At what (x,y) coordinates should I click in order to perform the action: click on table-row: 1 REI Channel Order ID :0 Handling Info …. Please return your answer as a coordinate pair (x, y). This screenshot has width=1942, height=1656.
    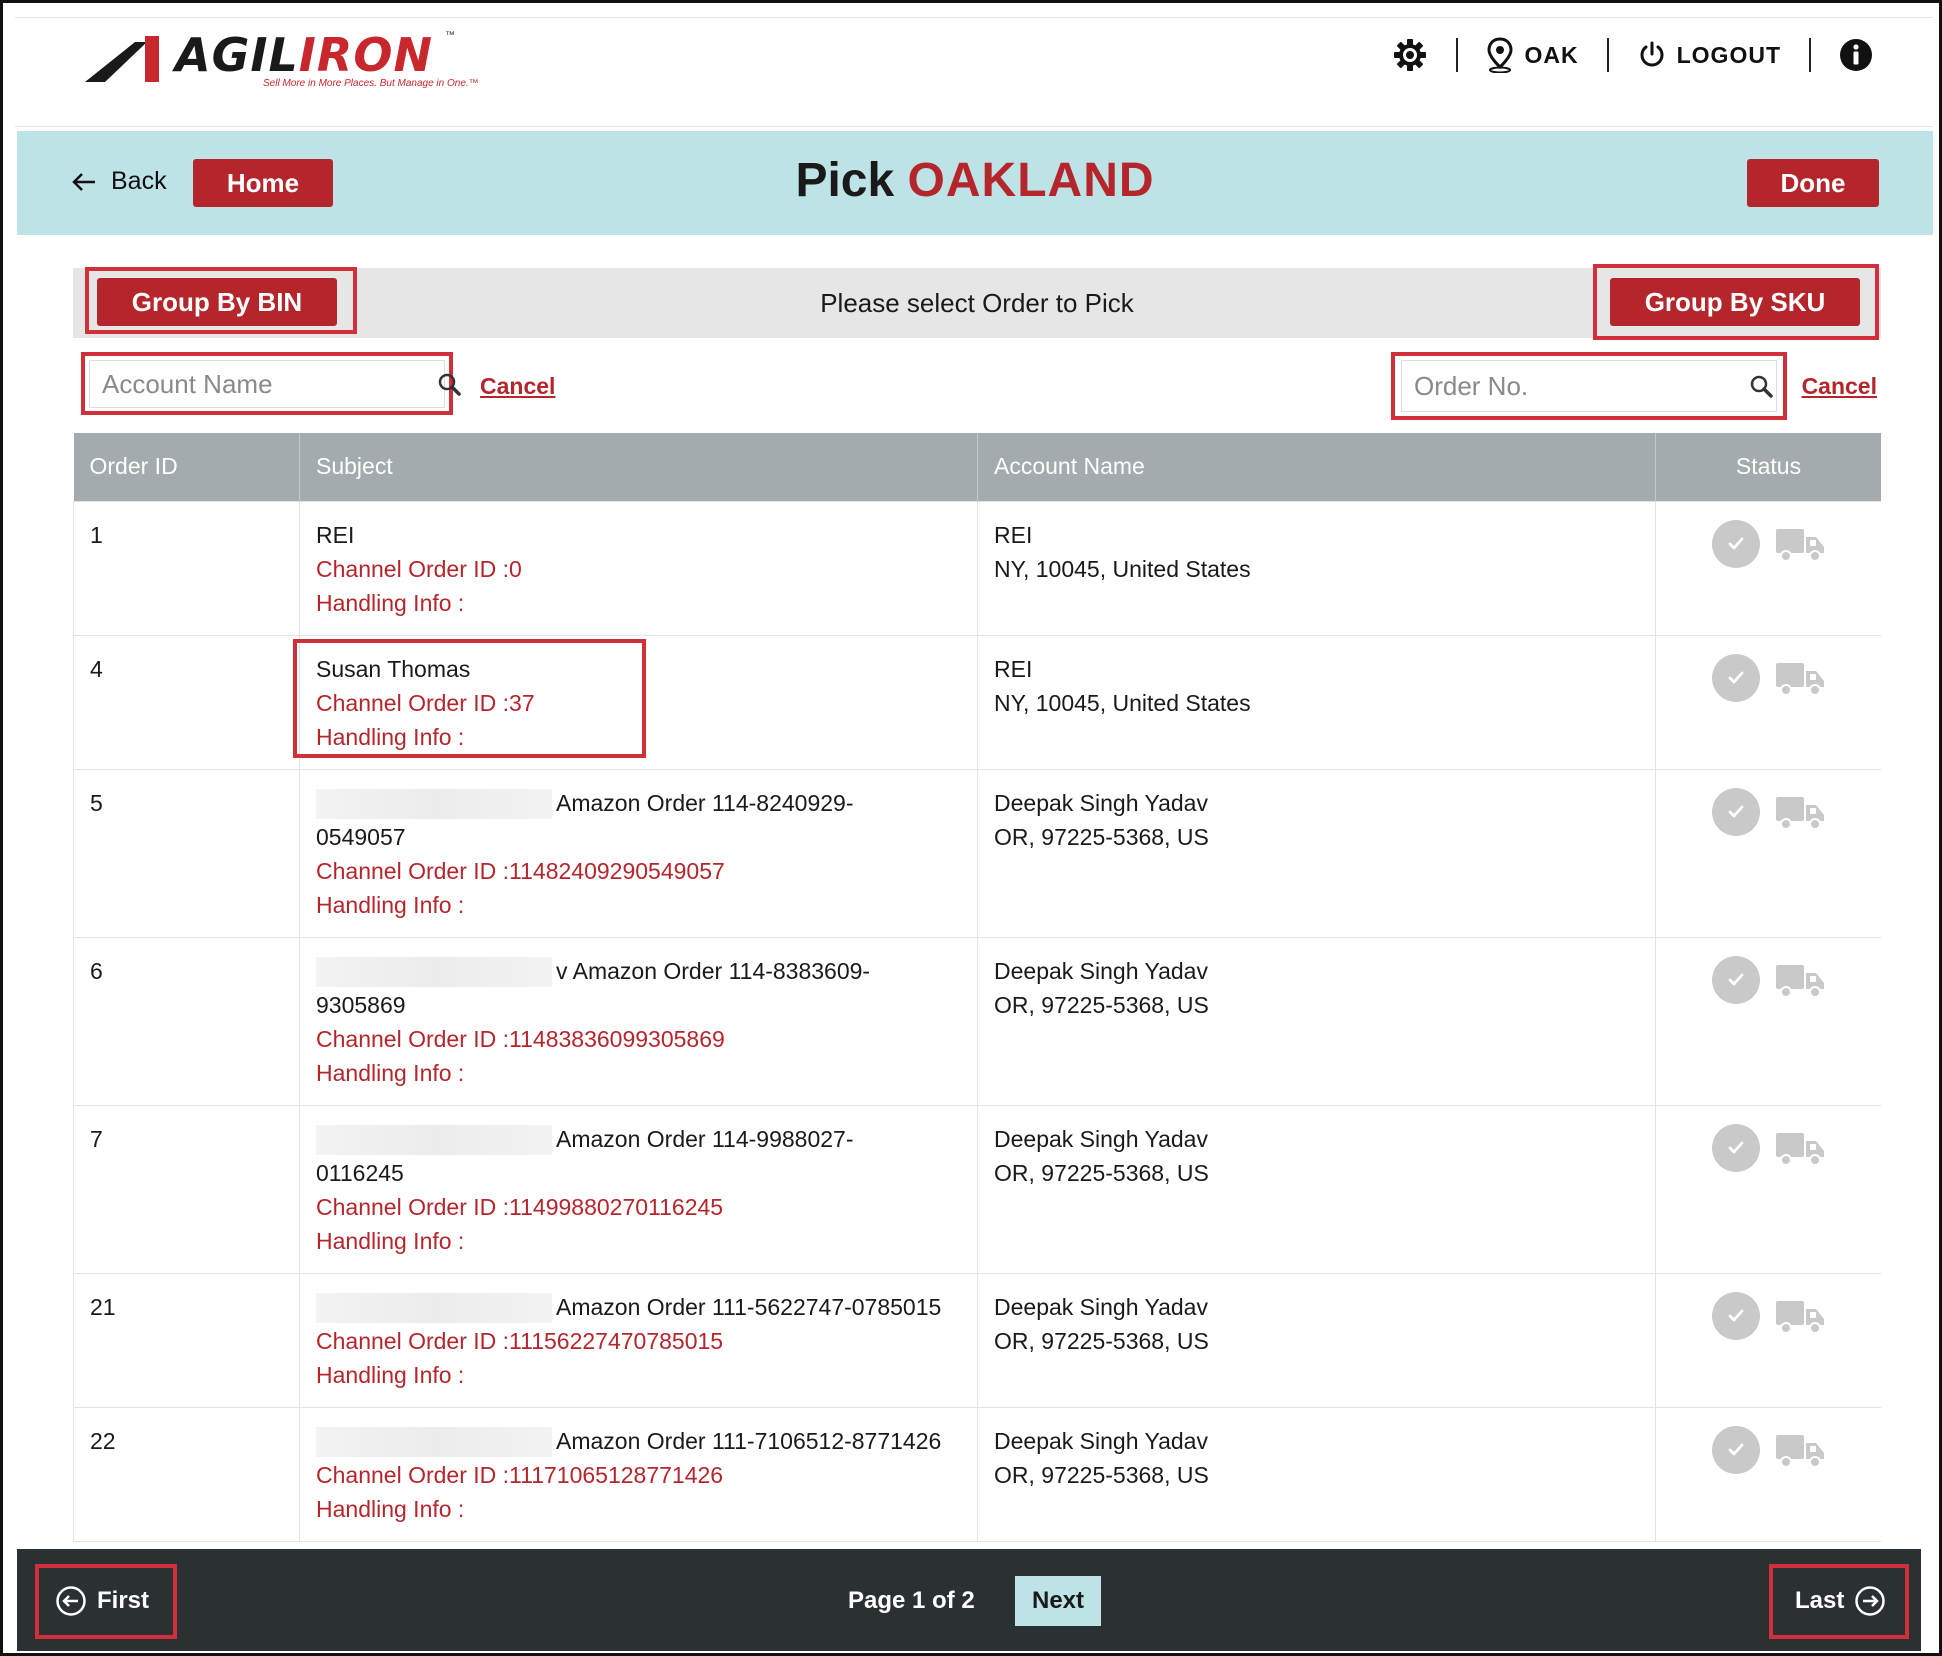
    Looking at the image, I should click on (977, 568).